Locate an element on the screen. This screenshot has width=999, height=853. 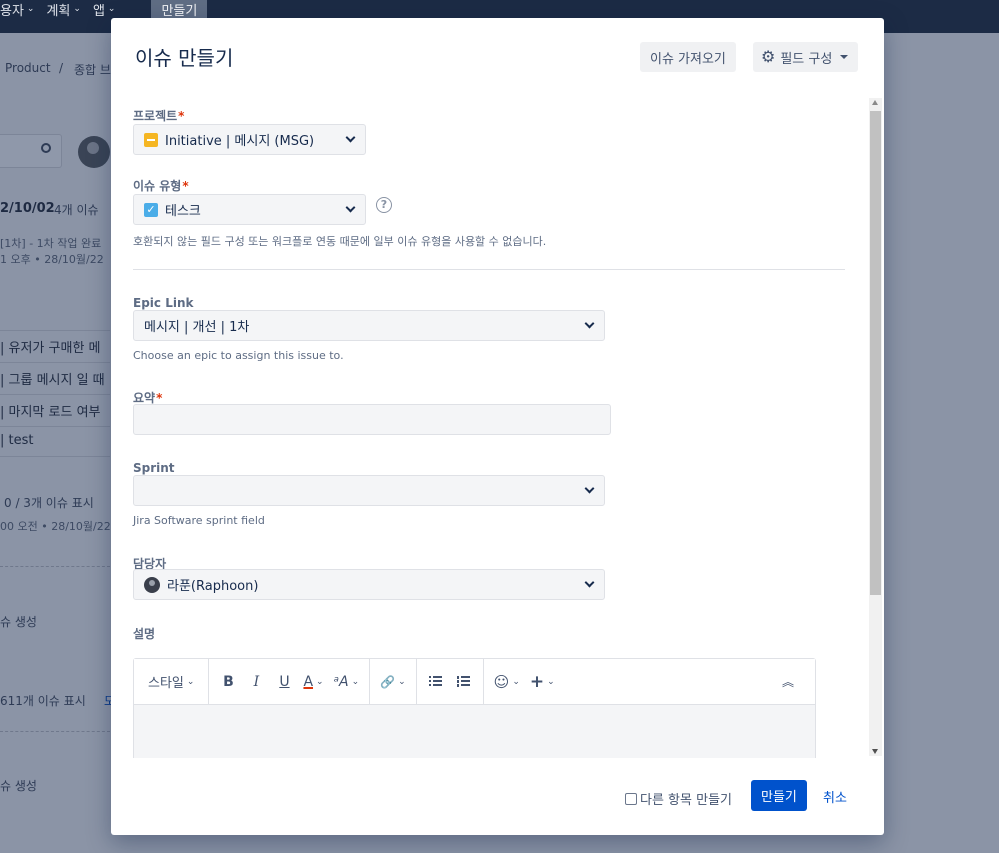
nav-apps: 앱 ⌄ is located at coordinates (110, 9).